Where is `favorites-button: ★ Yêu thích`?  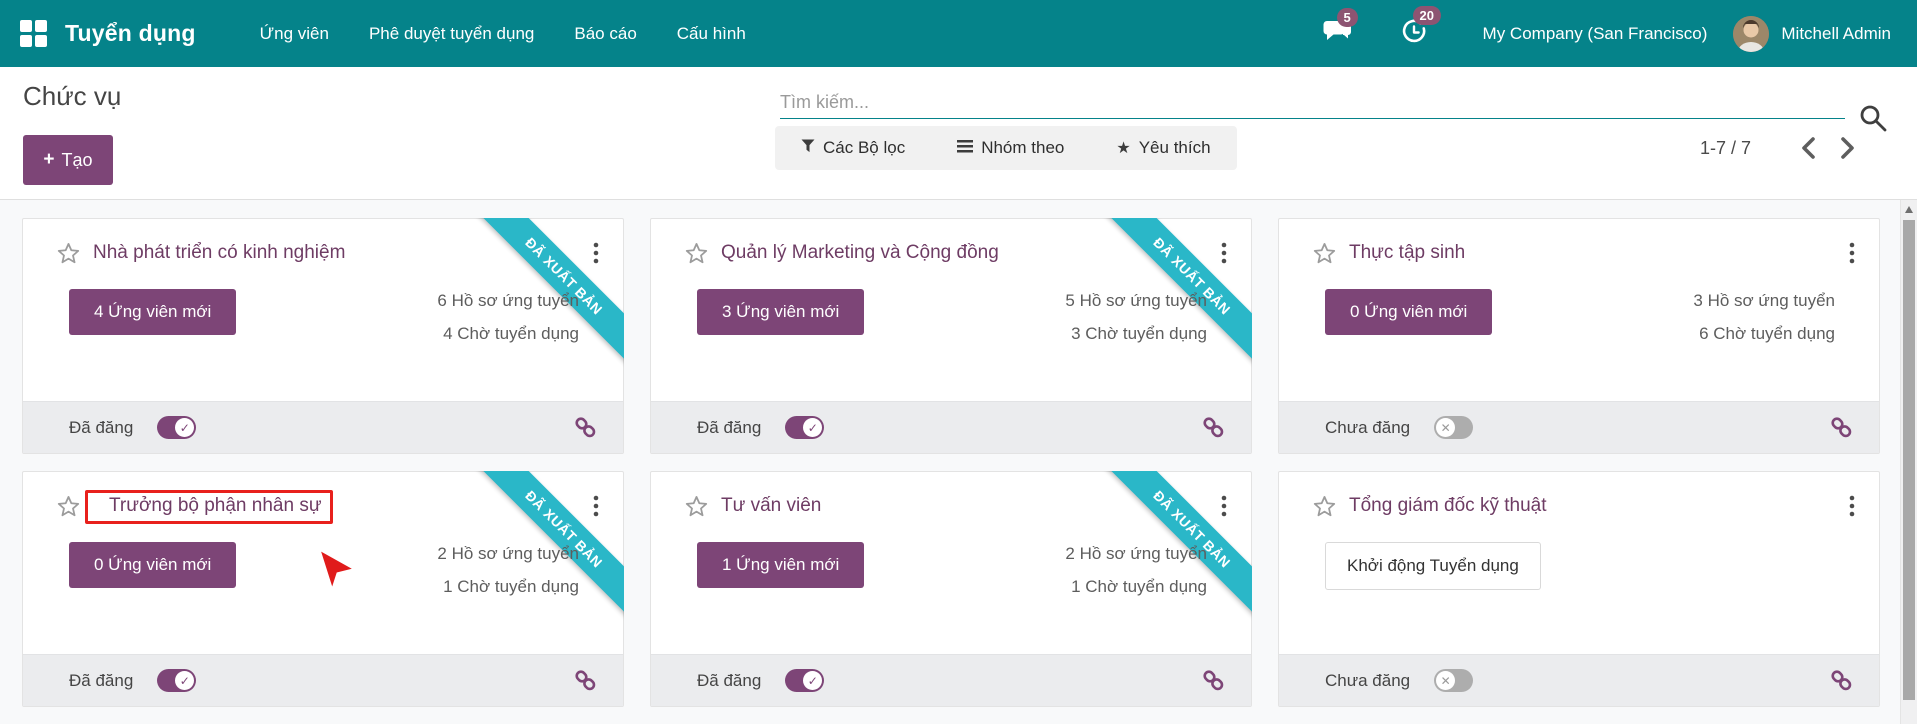 favorites-button: ★ Yêu thích is located at coordinates (1163, 148).